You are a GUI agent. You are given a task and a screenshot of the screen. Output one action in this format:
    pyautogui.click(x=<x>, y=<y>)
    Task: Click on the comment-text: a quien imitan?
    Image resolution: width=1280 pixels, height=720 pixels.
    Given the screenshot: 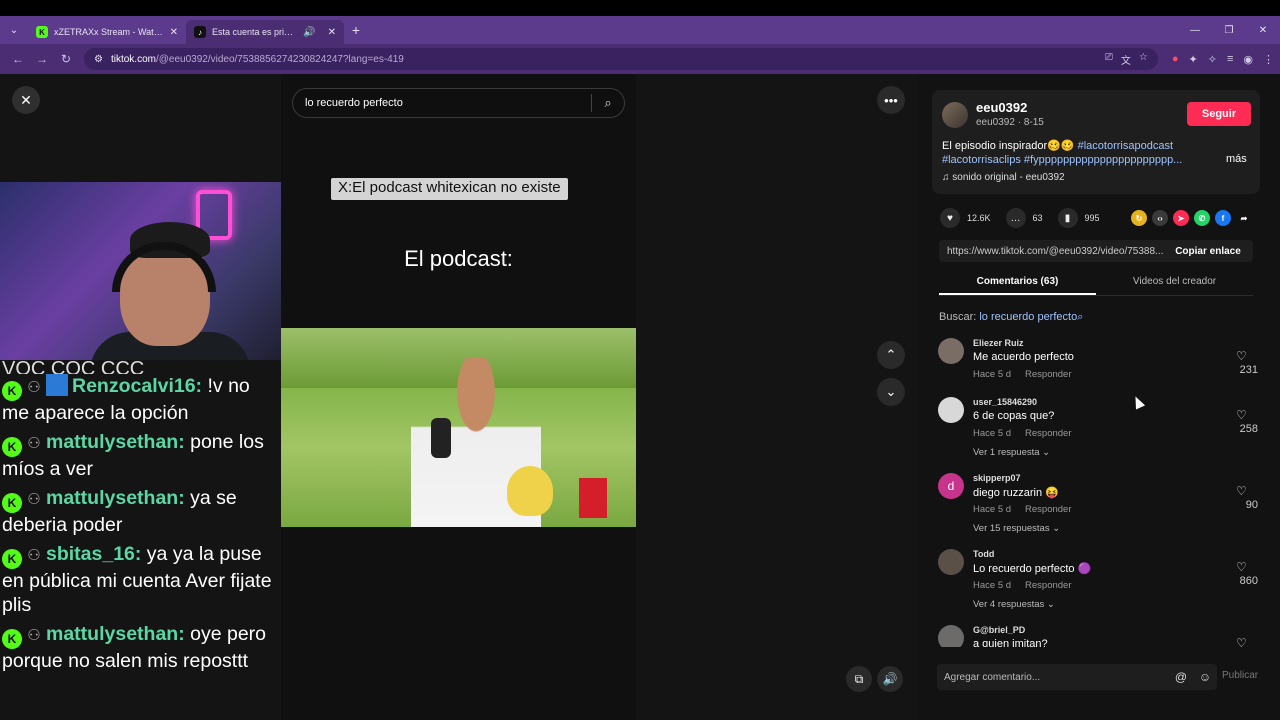 What is the action you would take?
    pyautogui.click(x=1010, y=642)
    